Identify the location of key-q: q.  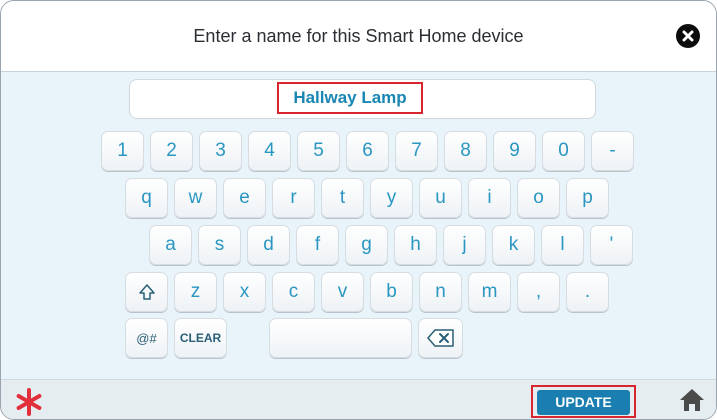
(146, 198).